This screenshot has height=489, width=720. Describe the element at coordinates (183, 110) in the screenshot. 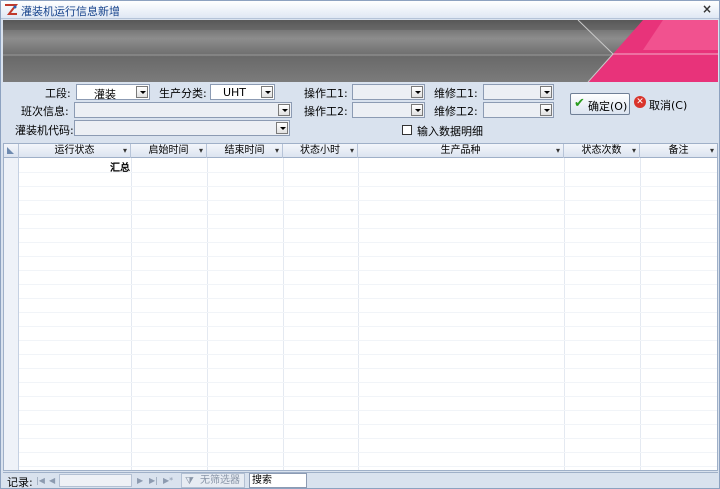

I see `shift-select` at that location.